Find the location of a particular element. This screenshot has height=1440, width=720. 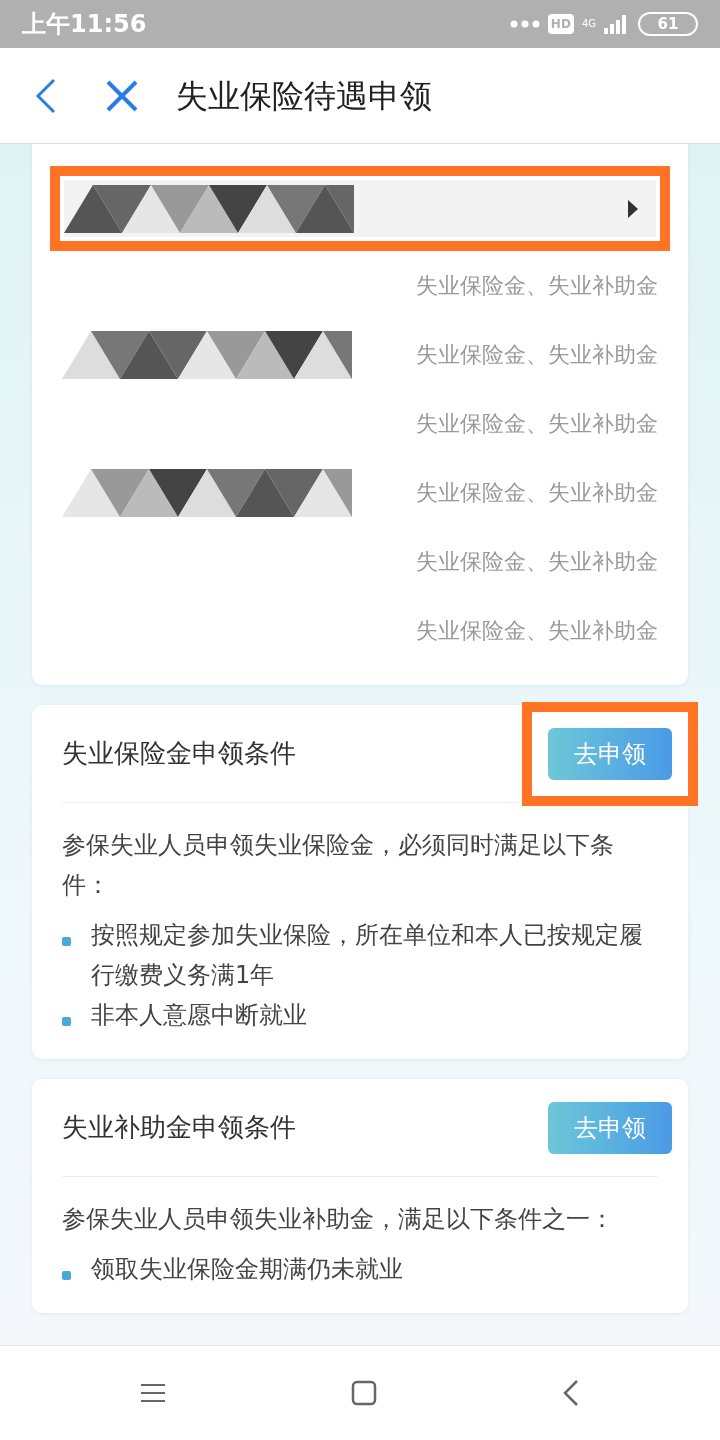

clock-time: 上午11:56 is located at coordinates (84, 24).